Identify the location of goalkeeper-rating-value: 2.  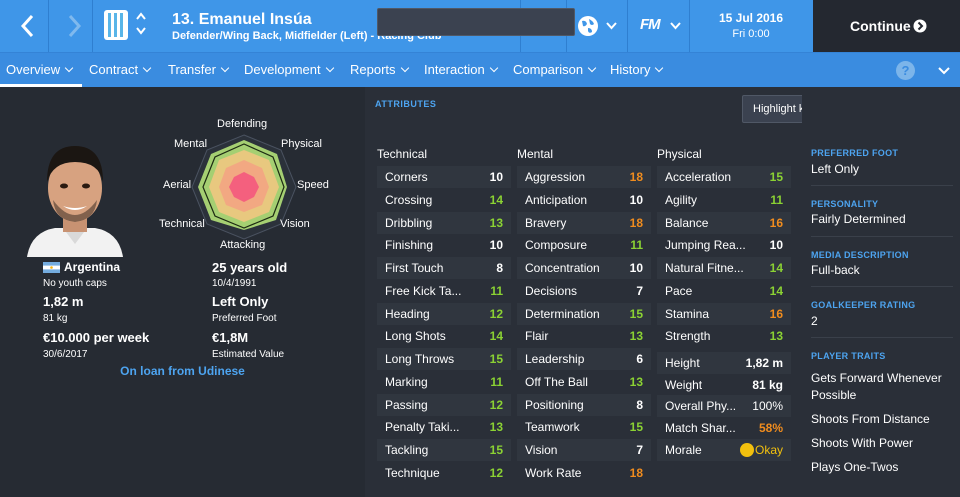
(814, 321).